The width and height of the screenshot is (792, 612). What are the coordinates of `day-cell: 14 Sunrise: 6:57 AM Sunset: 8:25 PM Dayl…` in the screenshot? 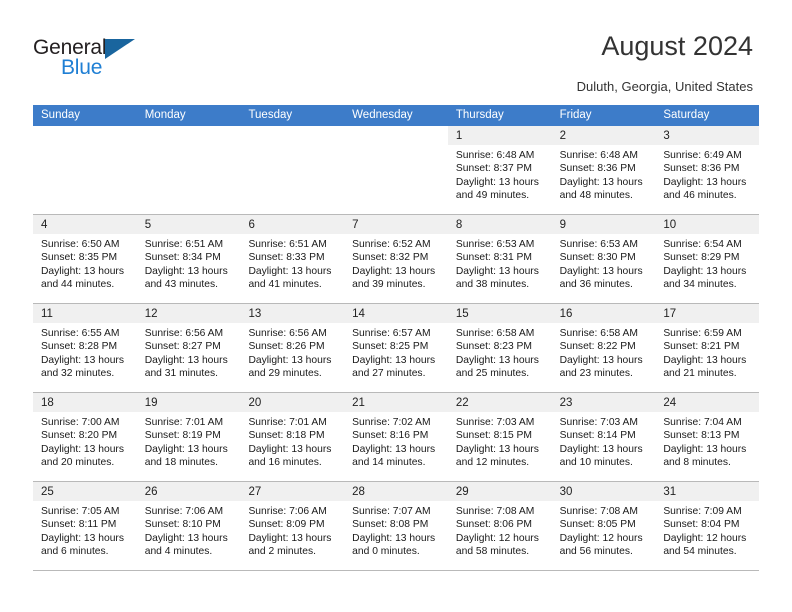 It's located at (396, 348).